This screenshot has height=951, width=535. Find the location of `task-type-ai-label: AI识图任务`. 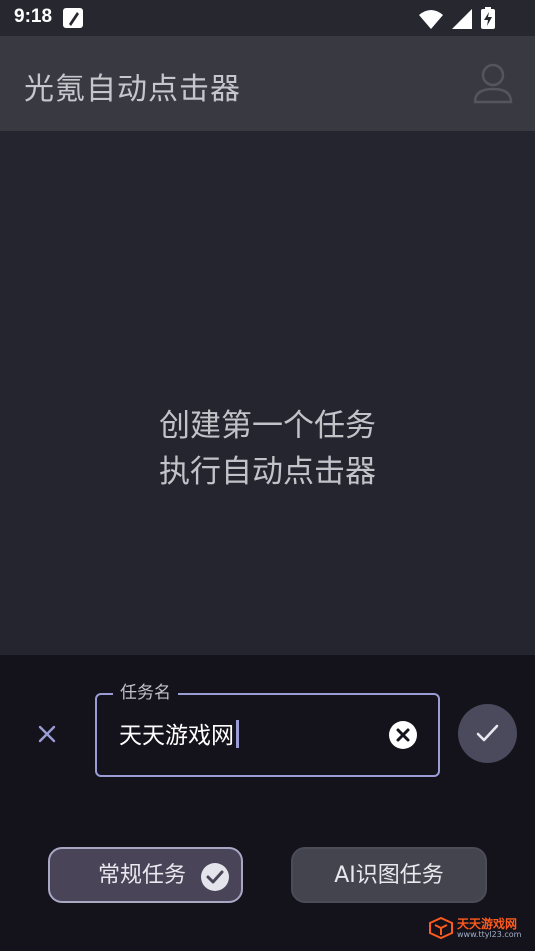

task-type-ai-label: AI识图任务 is located at coordinates (389, 875).